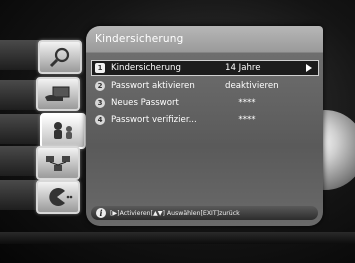 The image size is (355, 263). Describe the element at coordinates (175, 213) in the screenshot. I see `help-text: [▶]Activieren[▲▼] Auswählen[EXIT]zurück` at that location.